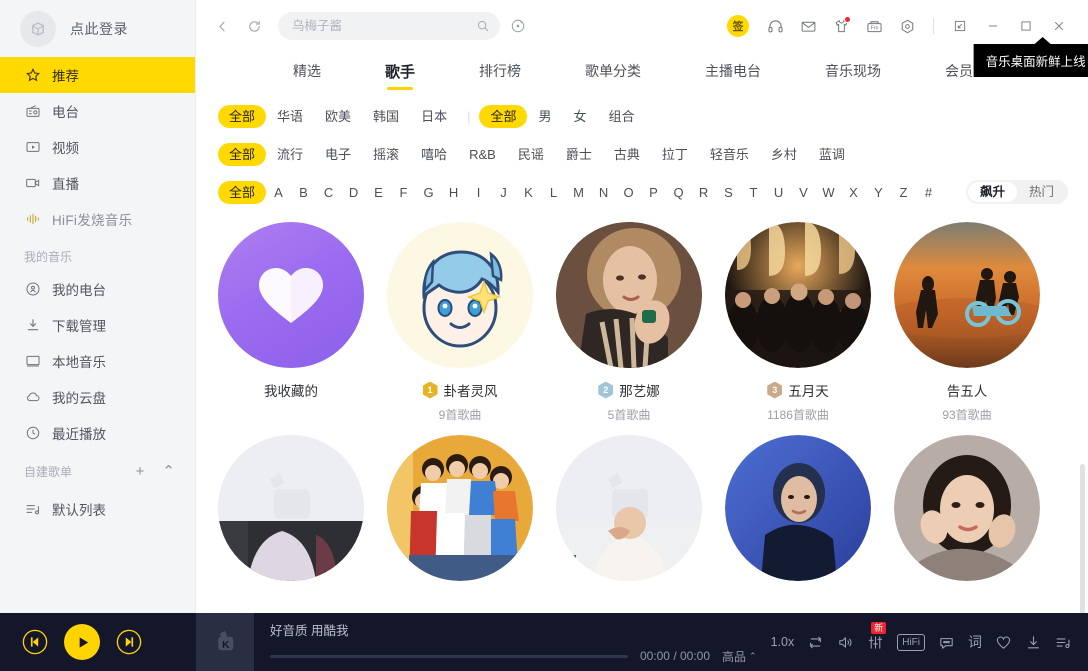 This screenshot has width=1088, height=671. Describe the element at coordinates (553, 192) in the screenshot. I see `filter-alpha-l: L` at that location.